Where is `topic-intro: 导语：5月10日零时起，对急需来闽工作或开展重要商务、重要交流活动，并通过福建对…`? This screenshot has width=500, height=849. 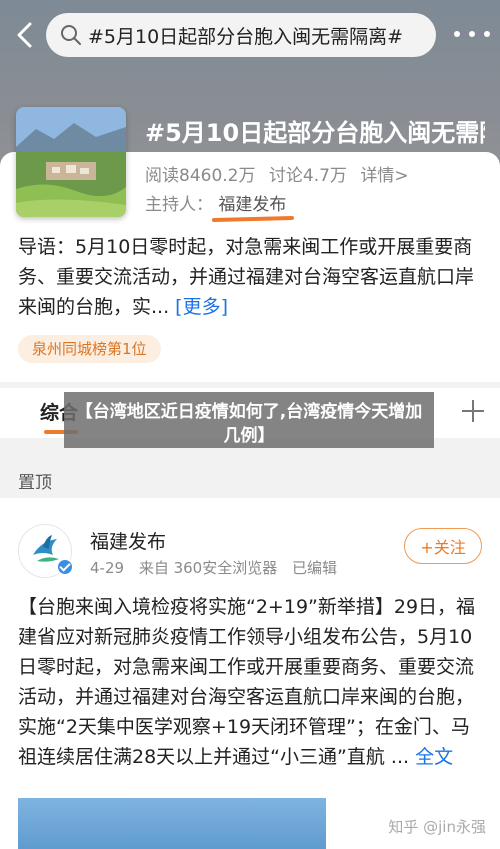 topic-intro: 导语：5月10日零时起，对急需来闽工作或开展重要商务、重要交流活动，并通过福建对… is located at coordinates (251, 277).